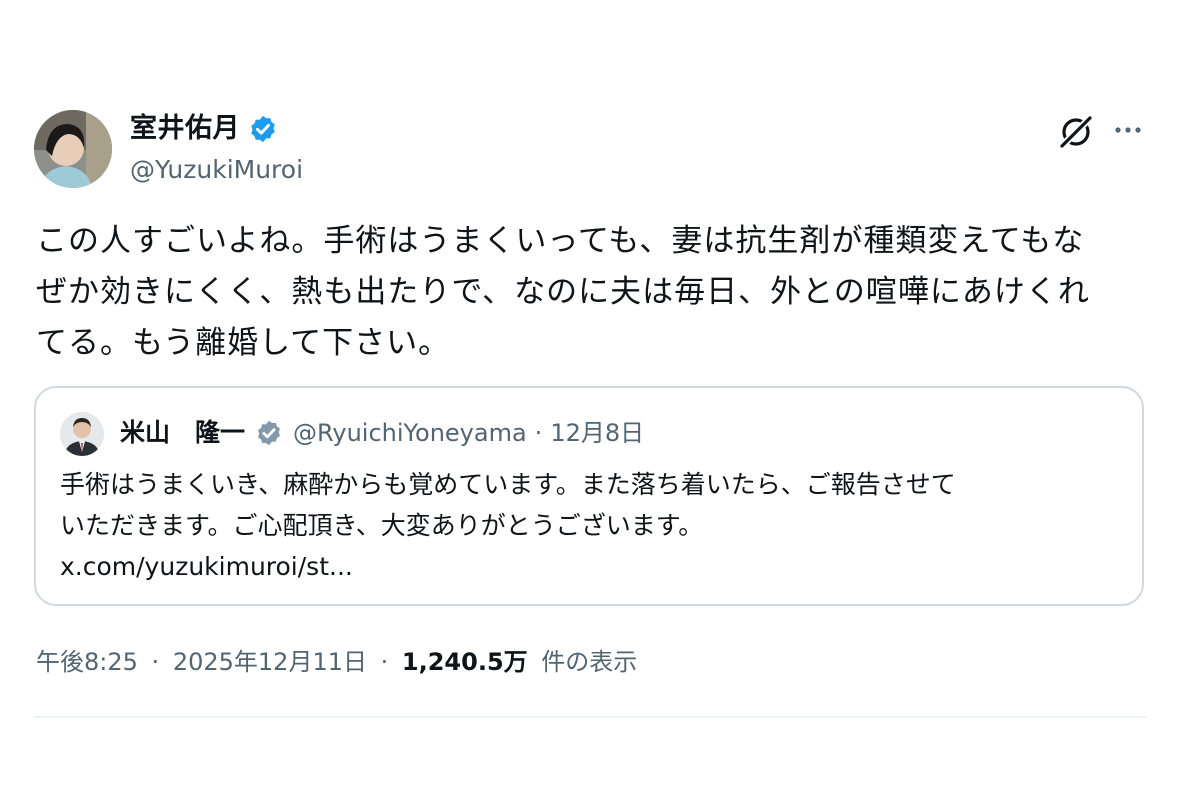 The width and height of the screenshot is (1181, 788). Describe the element at coordinates (182, 433) in the screenshot. I see `quoted-display-name: 米山 隆一` at that location.